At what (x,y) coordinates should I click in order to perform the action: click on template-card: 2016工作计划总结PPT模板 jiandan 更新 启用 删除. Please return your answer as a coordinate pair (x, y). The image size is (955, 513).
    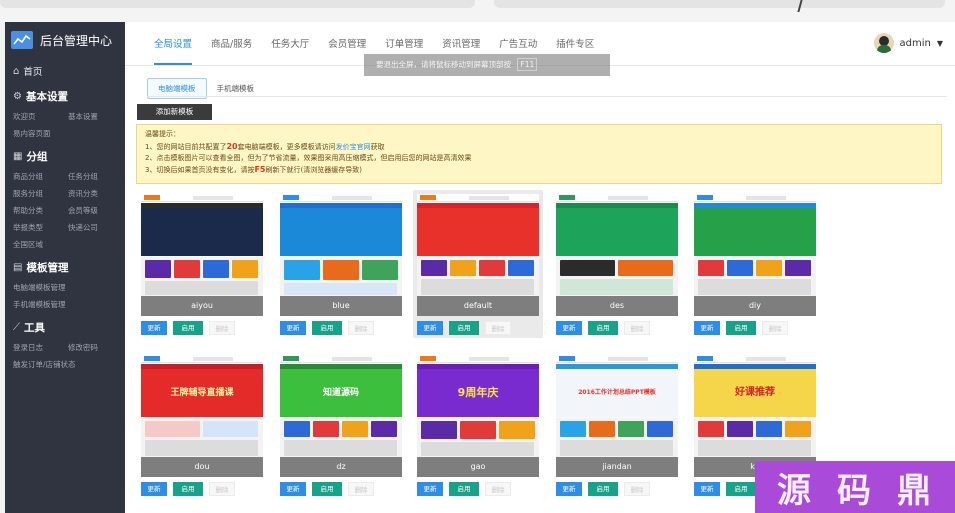
    Looking at the image, I should click on (617, 425).